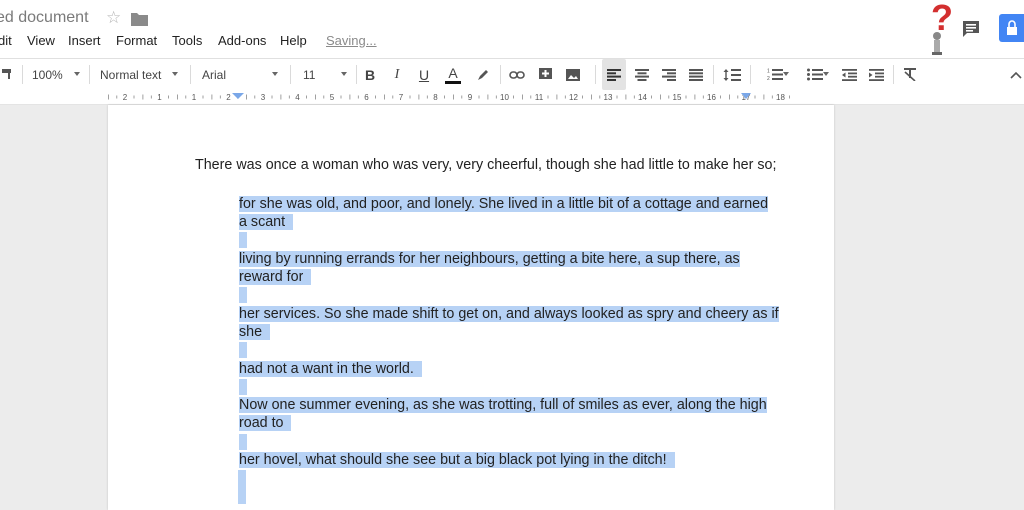 The image size is (1024, 510). I want to click on ruler-number: 9, so click(470, 97).